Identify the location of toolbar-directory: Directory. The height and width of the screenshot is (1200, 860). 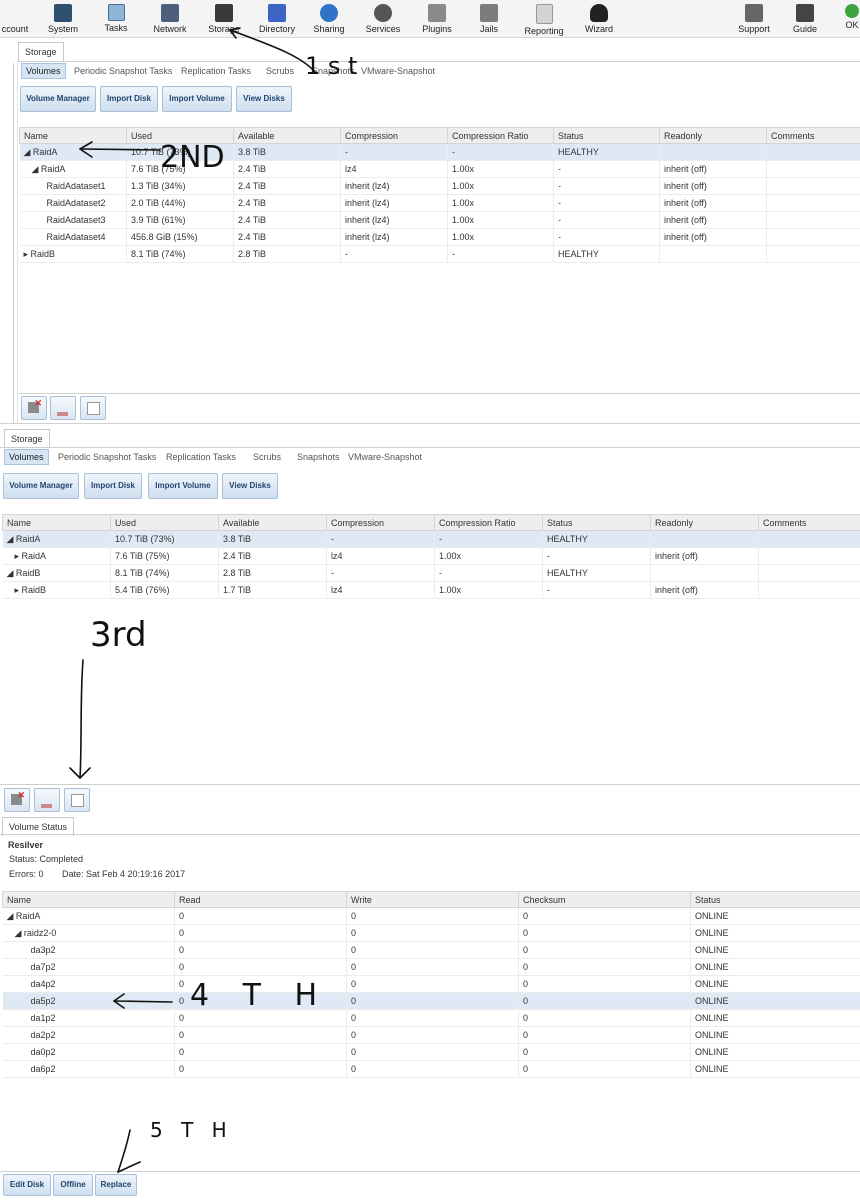
(277, 19).